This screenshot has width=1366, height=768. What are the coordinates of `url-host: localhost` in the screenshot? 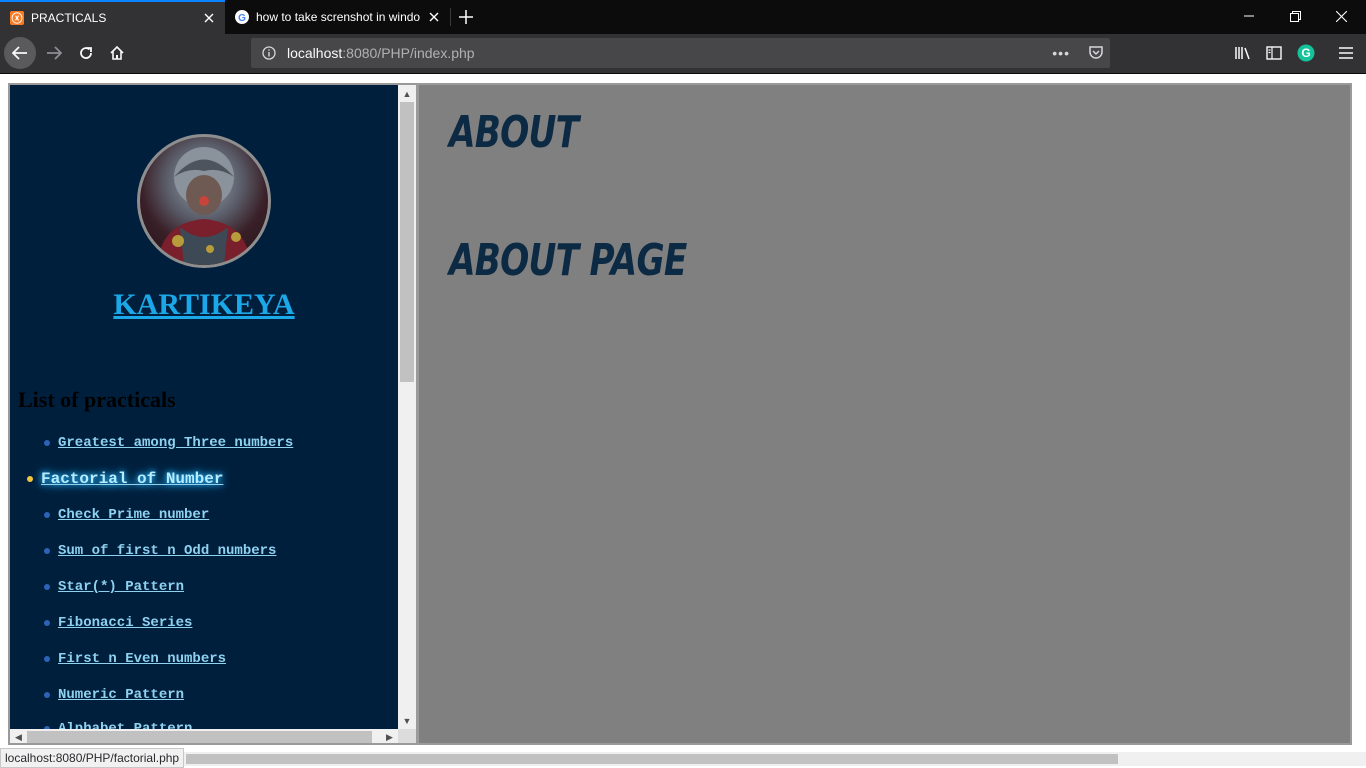 It's located at (315, 53).